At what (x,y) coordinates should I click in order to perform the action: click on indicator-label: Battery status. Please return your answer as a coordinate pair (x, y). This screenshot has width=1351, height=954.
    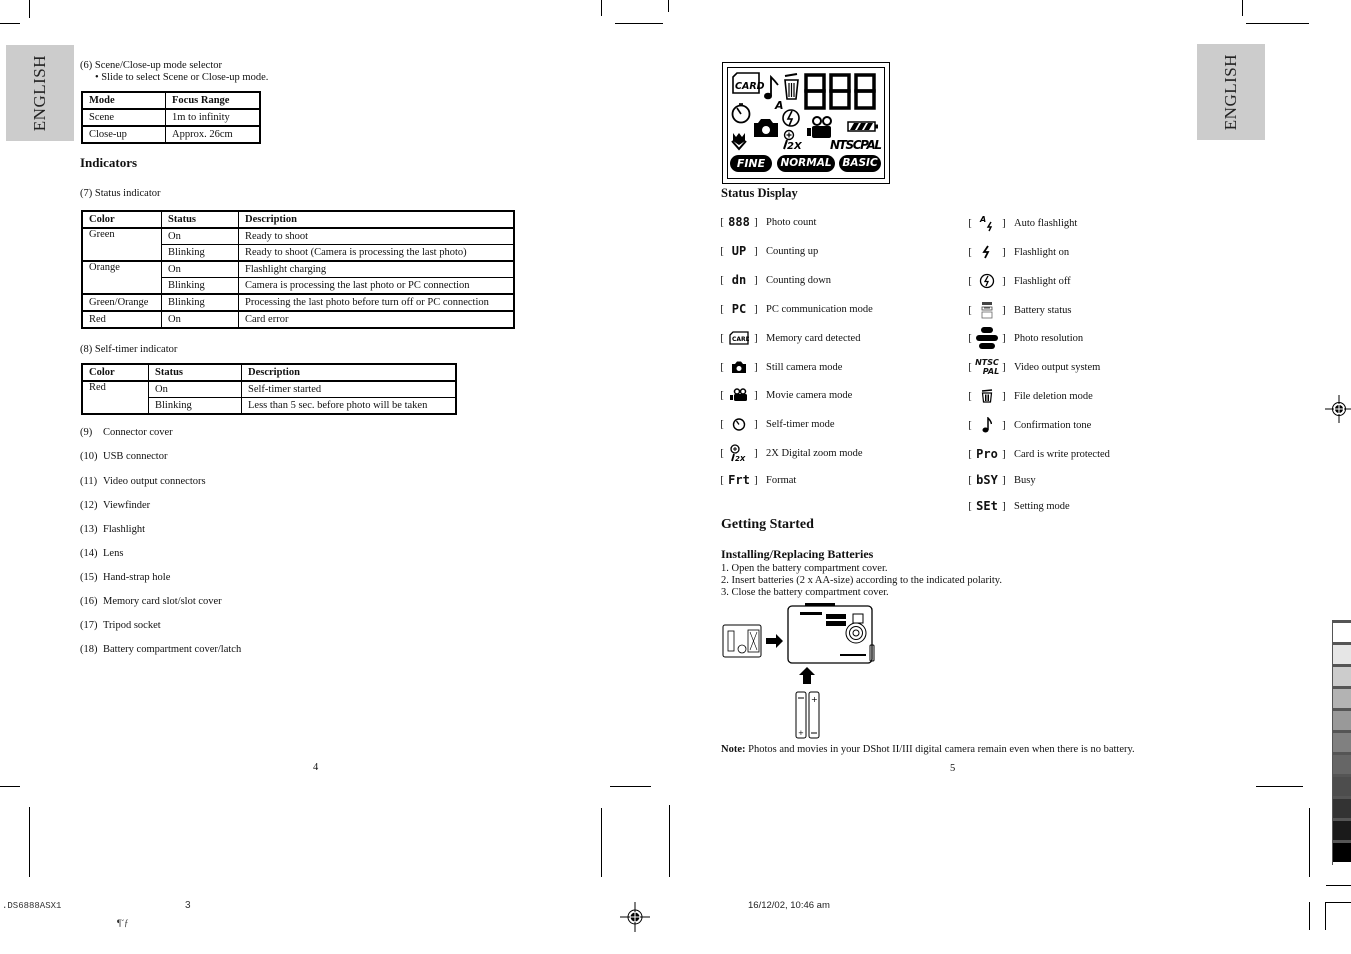
    Looking at the image, I should click on (1043, 310).